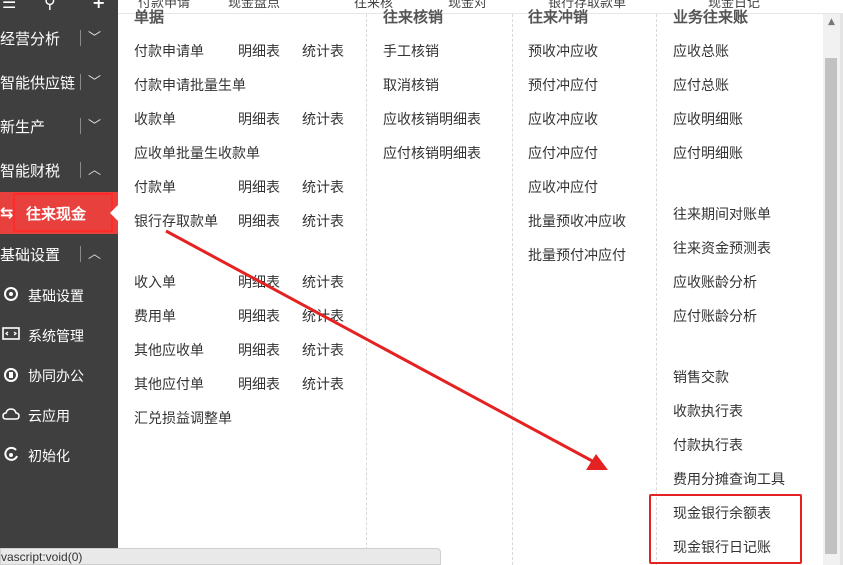 The image size is (843, 565). What do you see at coordinates (411, 85) in the screenshot?
I see `link-cancel-reconcile: 取消核销` at bounding box center [411, 85].